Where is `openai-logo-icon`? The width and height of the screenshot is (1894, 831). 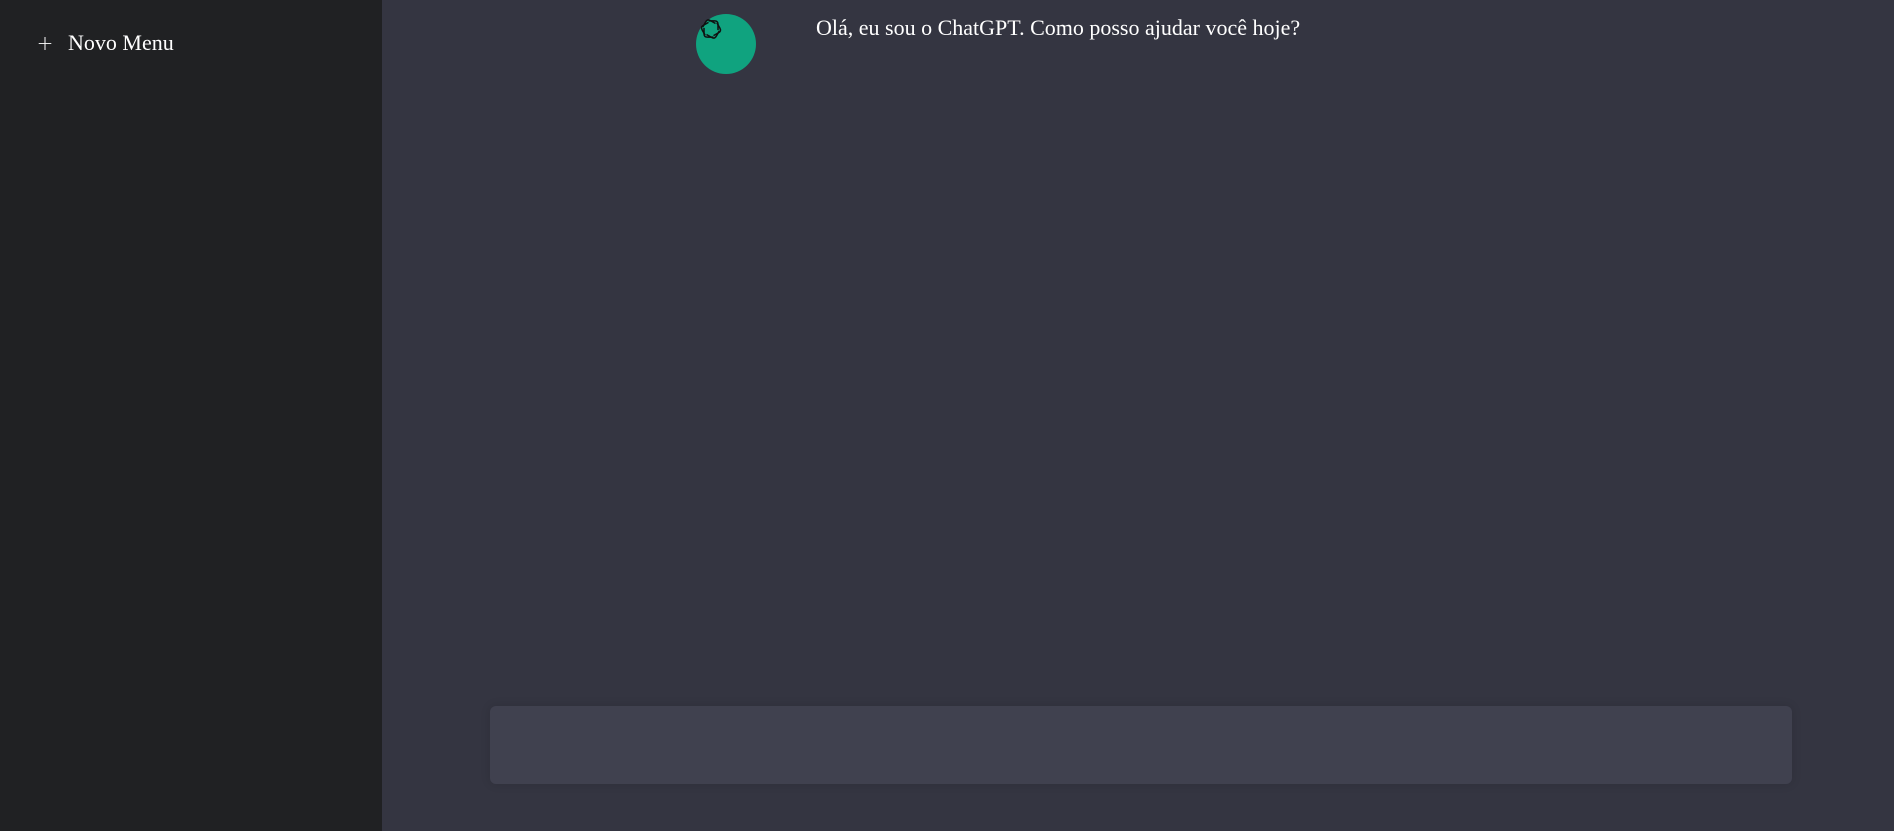
openai-logo-icon is located at coordinates (711, 29).